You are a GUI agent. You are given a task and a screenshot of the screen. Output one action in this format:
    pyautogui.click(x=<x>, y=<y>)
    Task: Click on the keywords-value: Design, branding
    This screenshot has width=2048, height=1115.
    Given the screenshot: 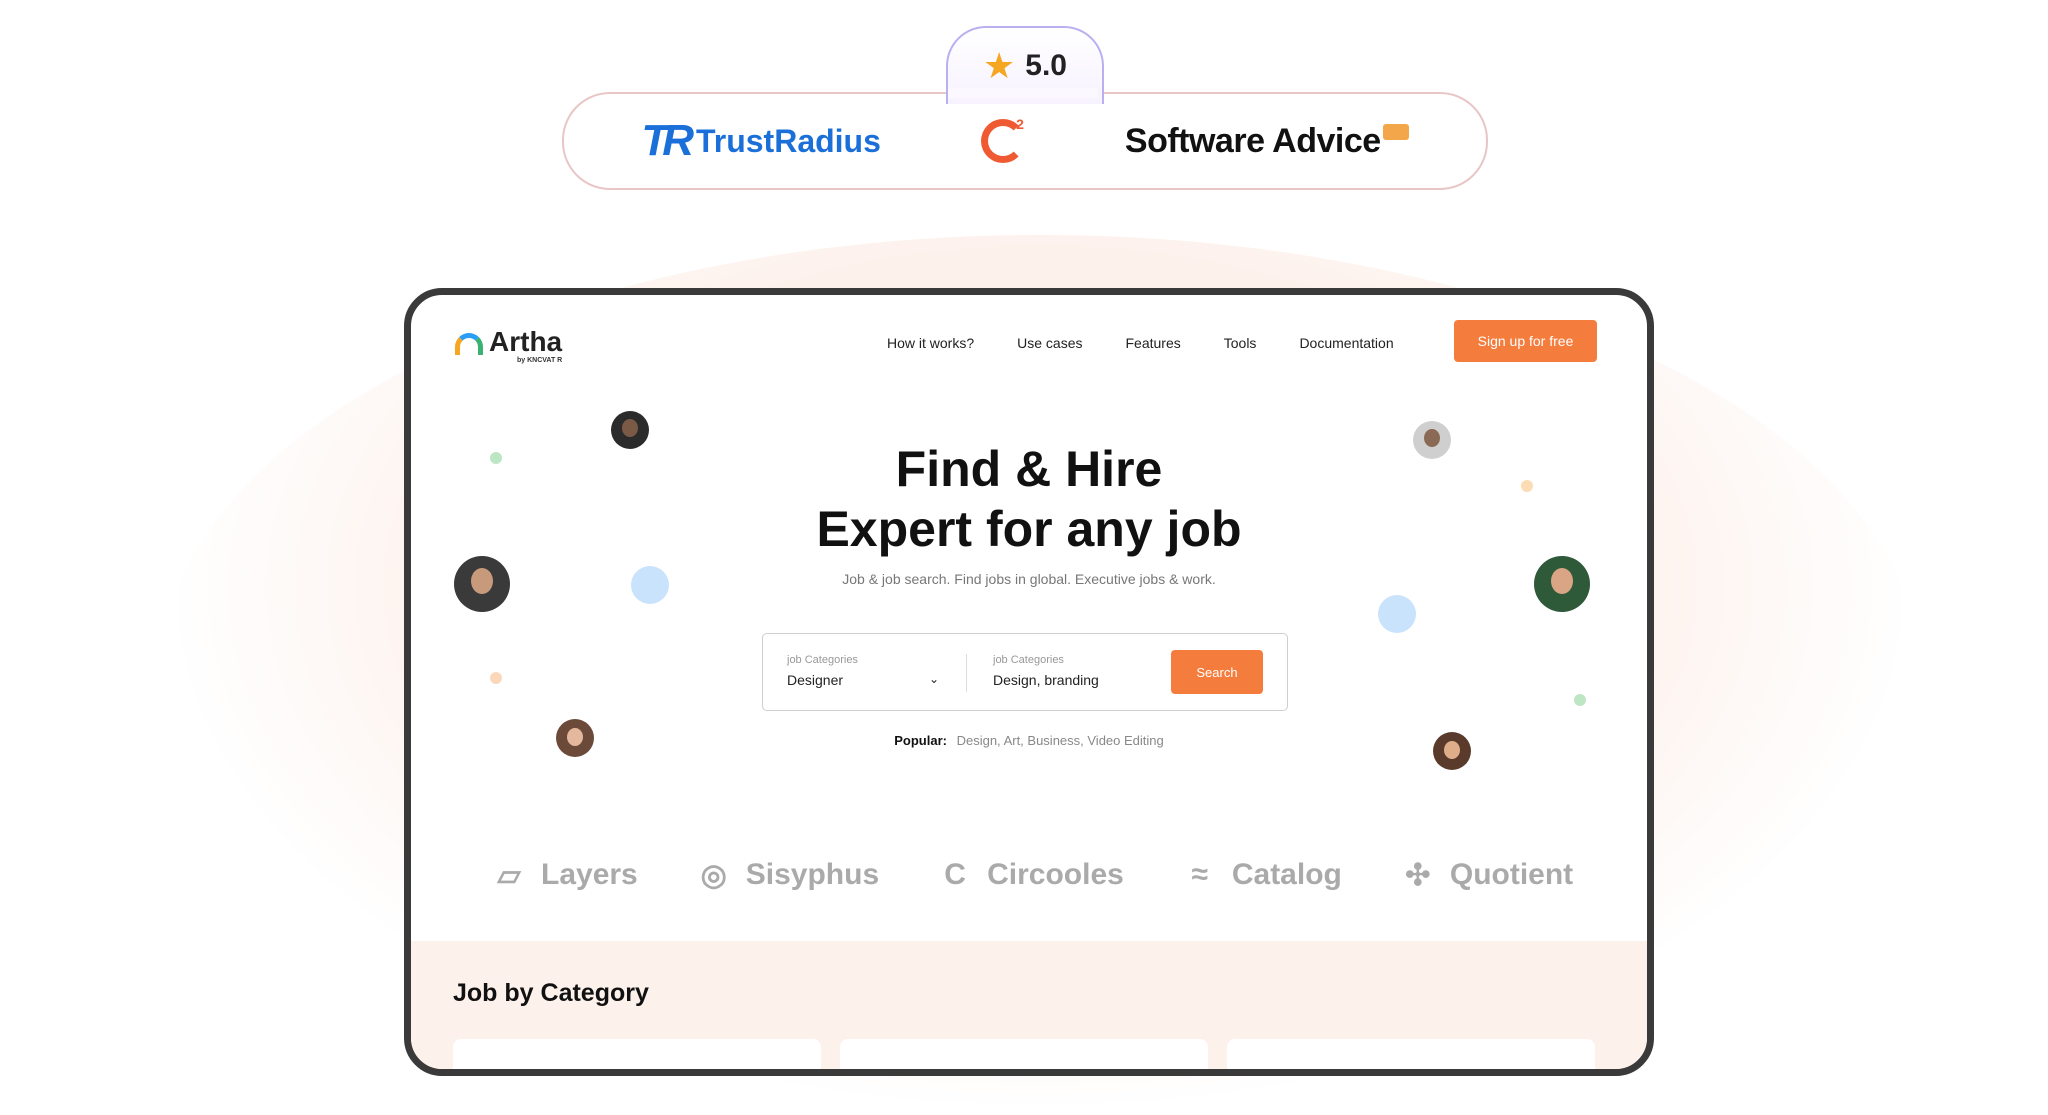 What is the action you would take?
    pyautogui.click(x=1046, y=680)
    